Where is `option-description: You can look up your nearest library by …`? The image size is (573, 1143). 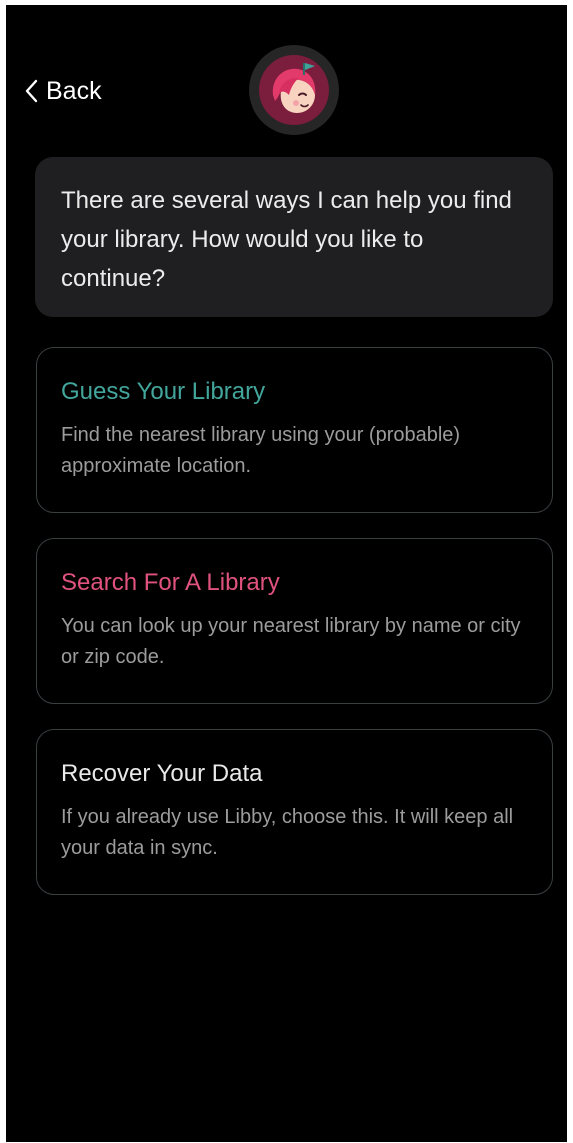
option-description: You can look up your nearest library by … is located at coordinates (291, 641).